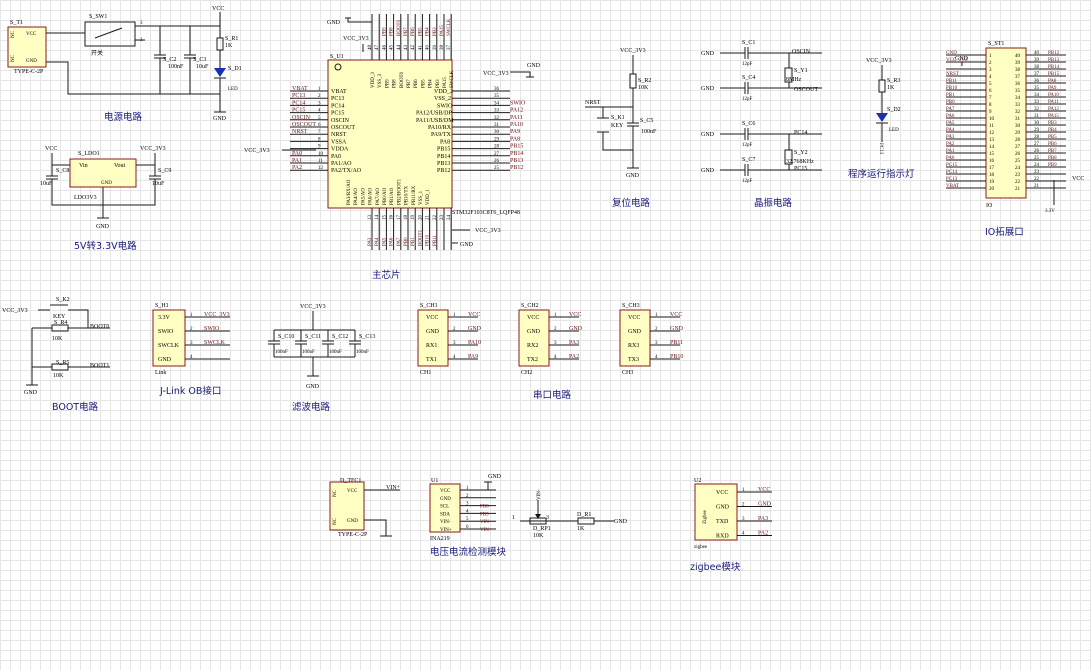 The height and width of the screenshot is (670, 1091). Describe the element at coordinates (431, 346) in the screenshot. I see `uart-pin-name: RX1` at that location.